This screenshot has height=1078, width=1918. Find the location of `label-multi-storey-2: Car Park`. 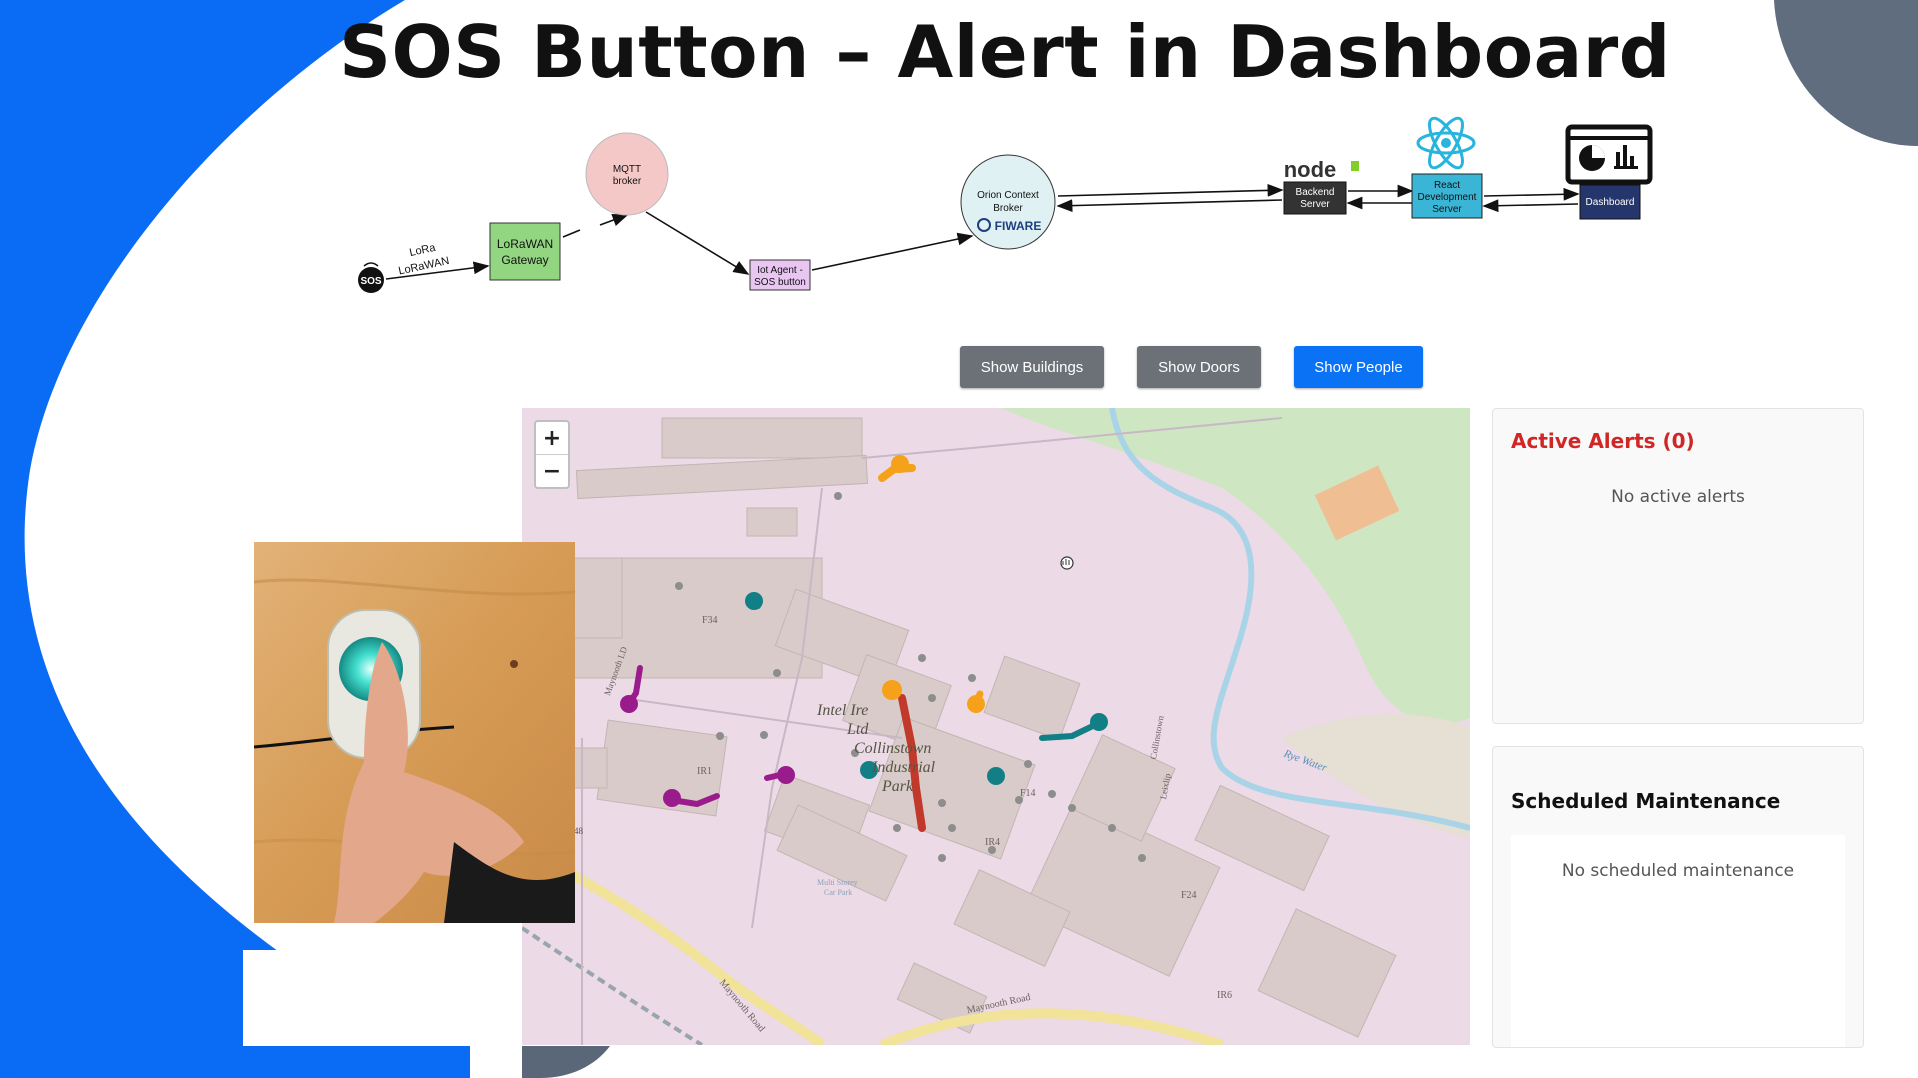

label-multi-storey-2: Car Park is located at coordinates (838, 892).